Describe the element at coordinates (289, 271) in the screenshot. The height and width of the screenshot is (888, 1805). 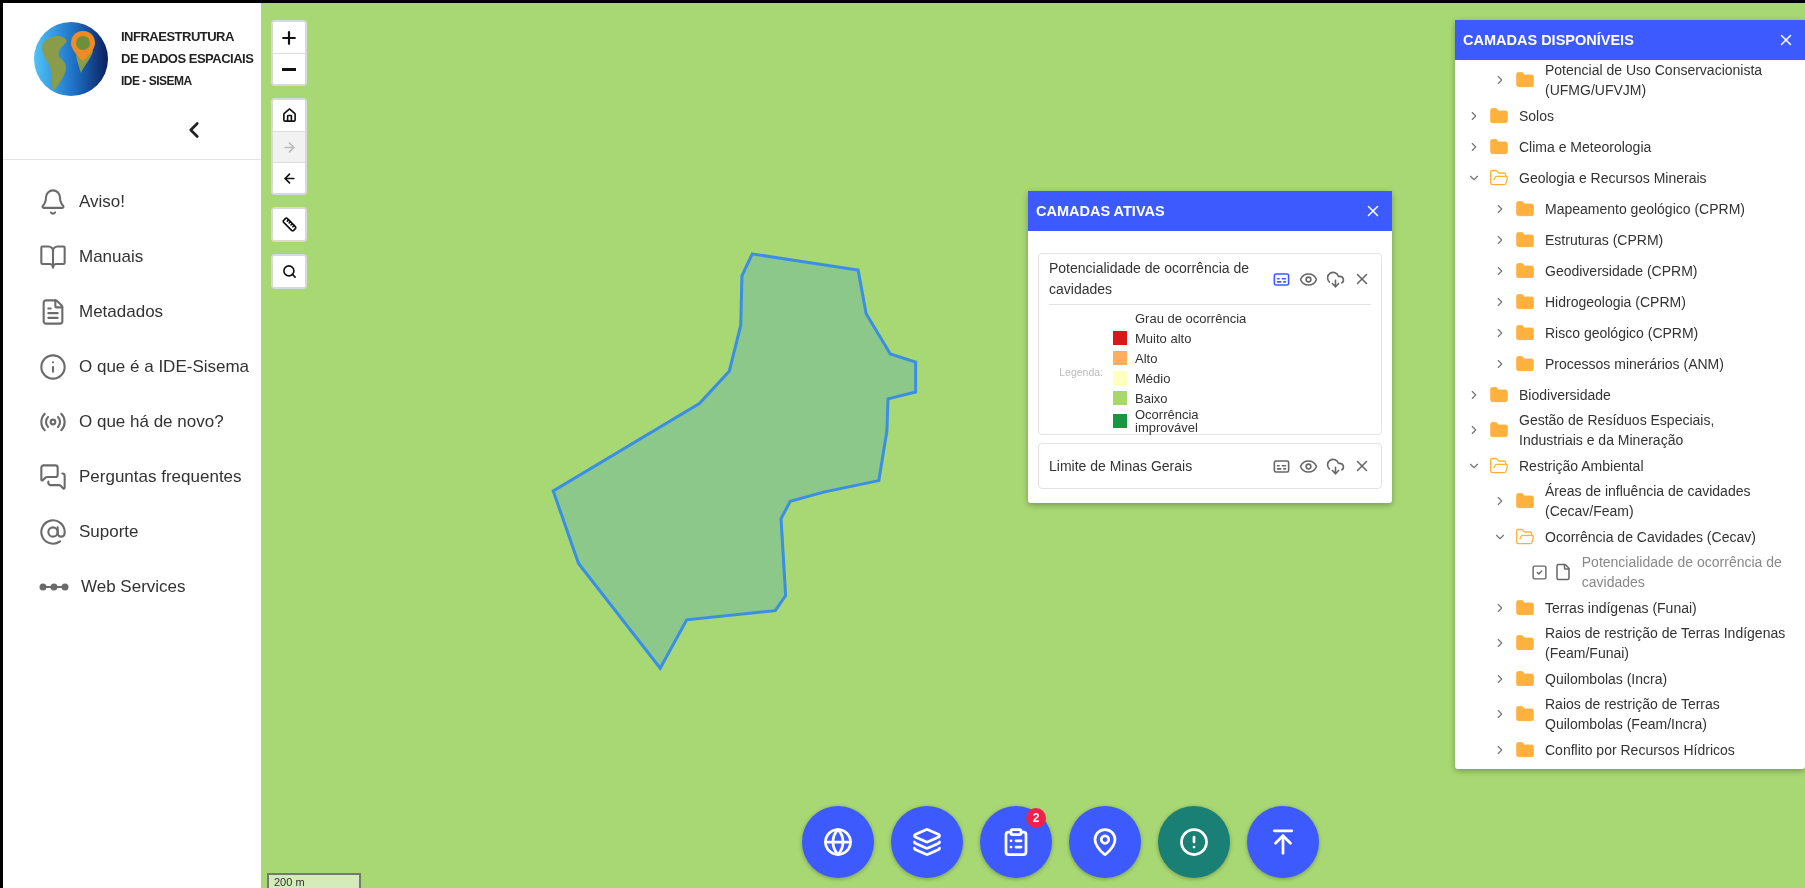
I see `search-icon` at that location.